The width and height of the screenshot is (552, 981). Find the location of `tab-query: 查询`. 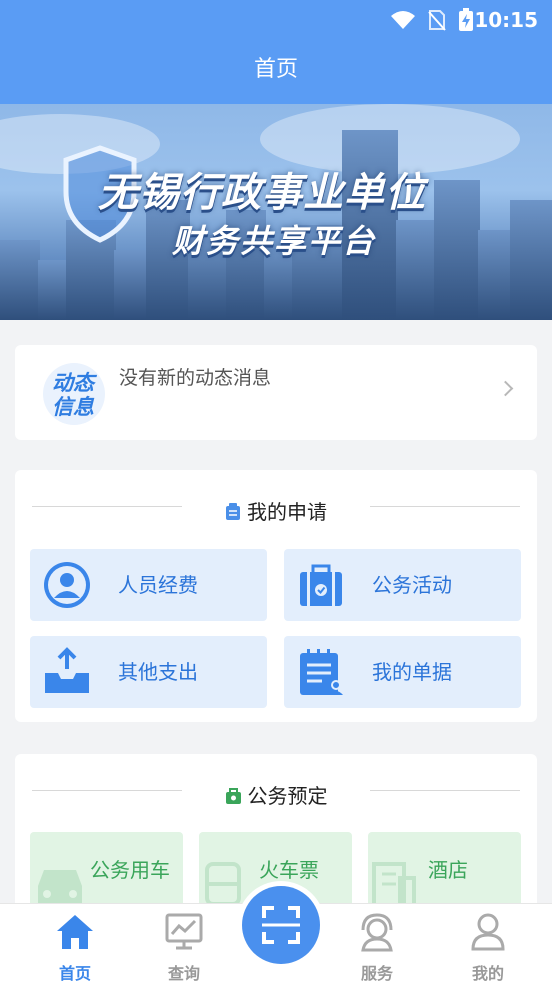

tab-query: 查询 is located at coordinates (184, 946).